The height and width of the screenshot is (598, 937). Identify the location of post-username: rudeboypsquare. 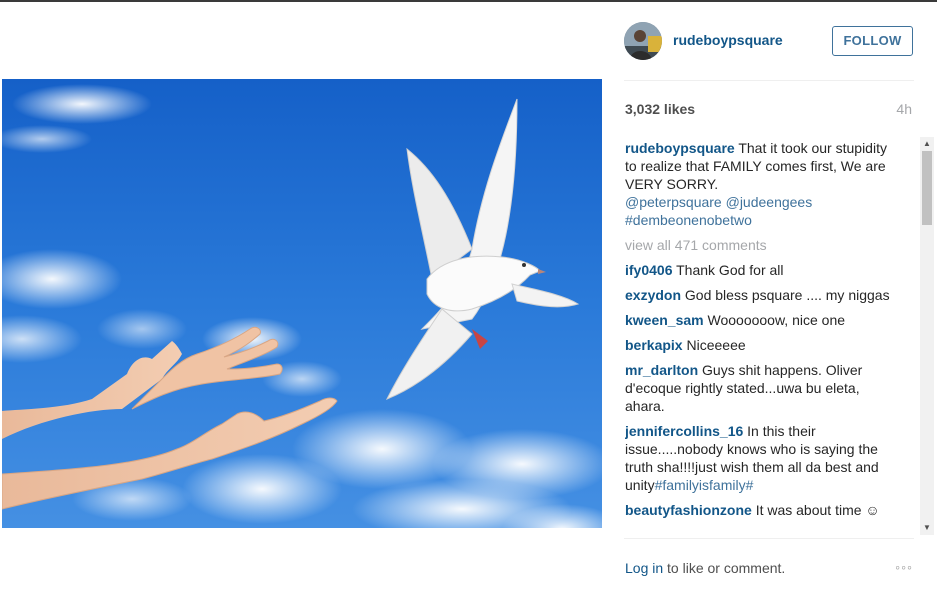
(728, 40).